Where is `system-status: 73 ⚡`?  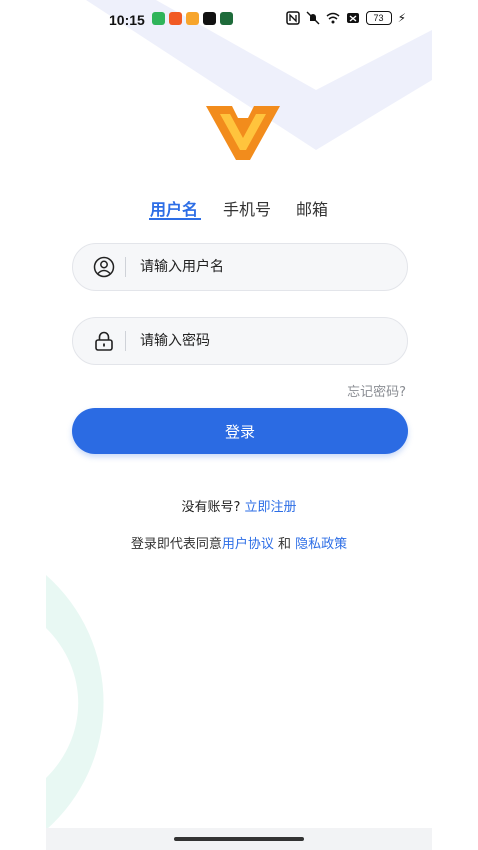 system-status: 73 ⚡ is located at coordinates (345, 18).